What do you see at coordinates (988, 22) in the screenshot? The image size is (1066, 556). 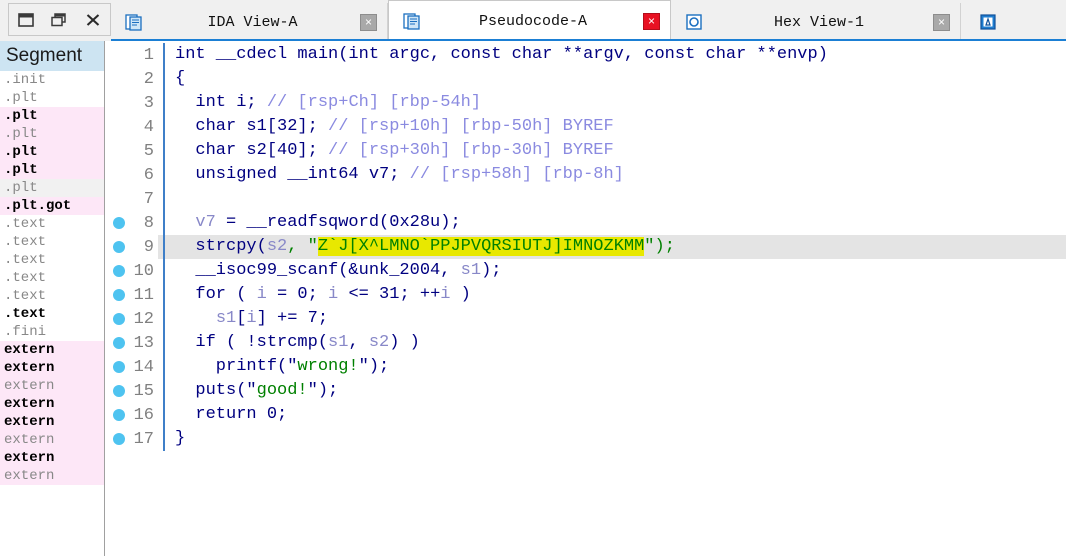 I see `tab-structures` at bounding box center [988, 22].